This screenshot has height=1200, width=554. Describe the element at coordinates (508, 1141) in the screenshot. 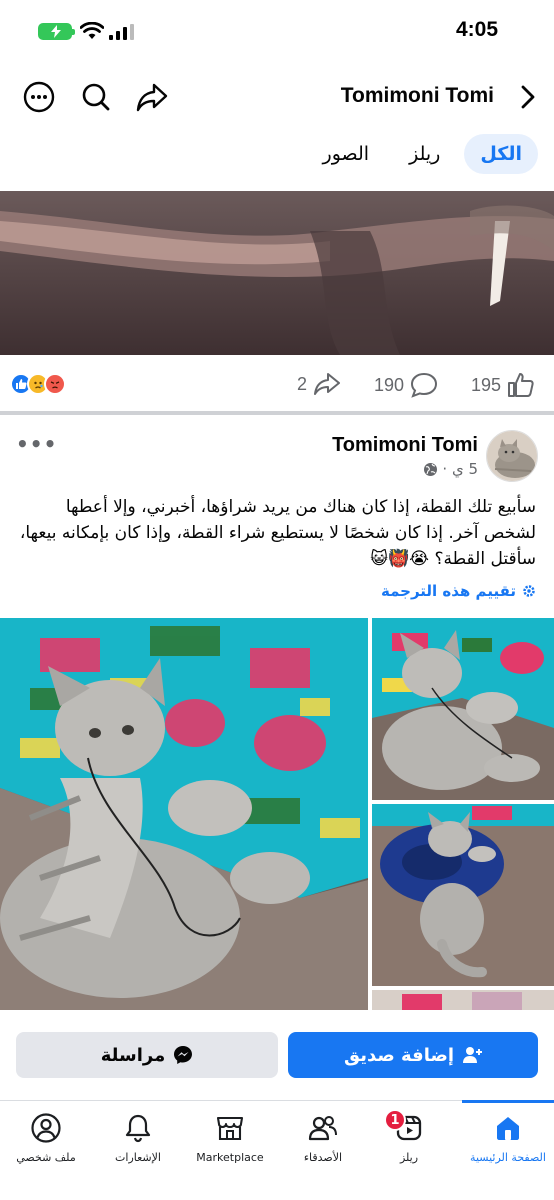

I see `nav-item-home: الصفحة الرئيسية` at that location.